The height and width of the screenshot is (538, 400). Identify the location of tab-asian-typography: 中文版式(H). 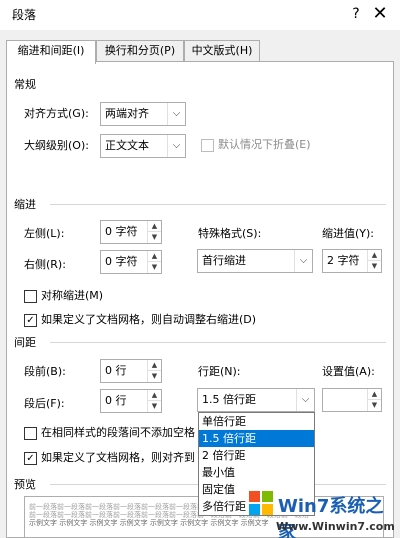
(222, 51).